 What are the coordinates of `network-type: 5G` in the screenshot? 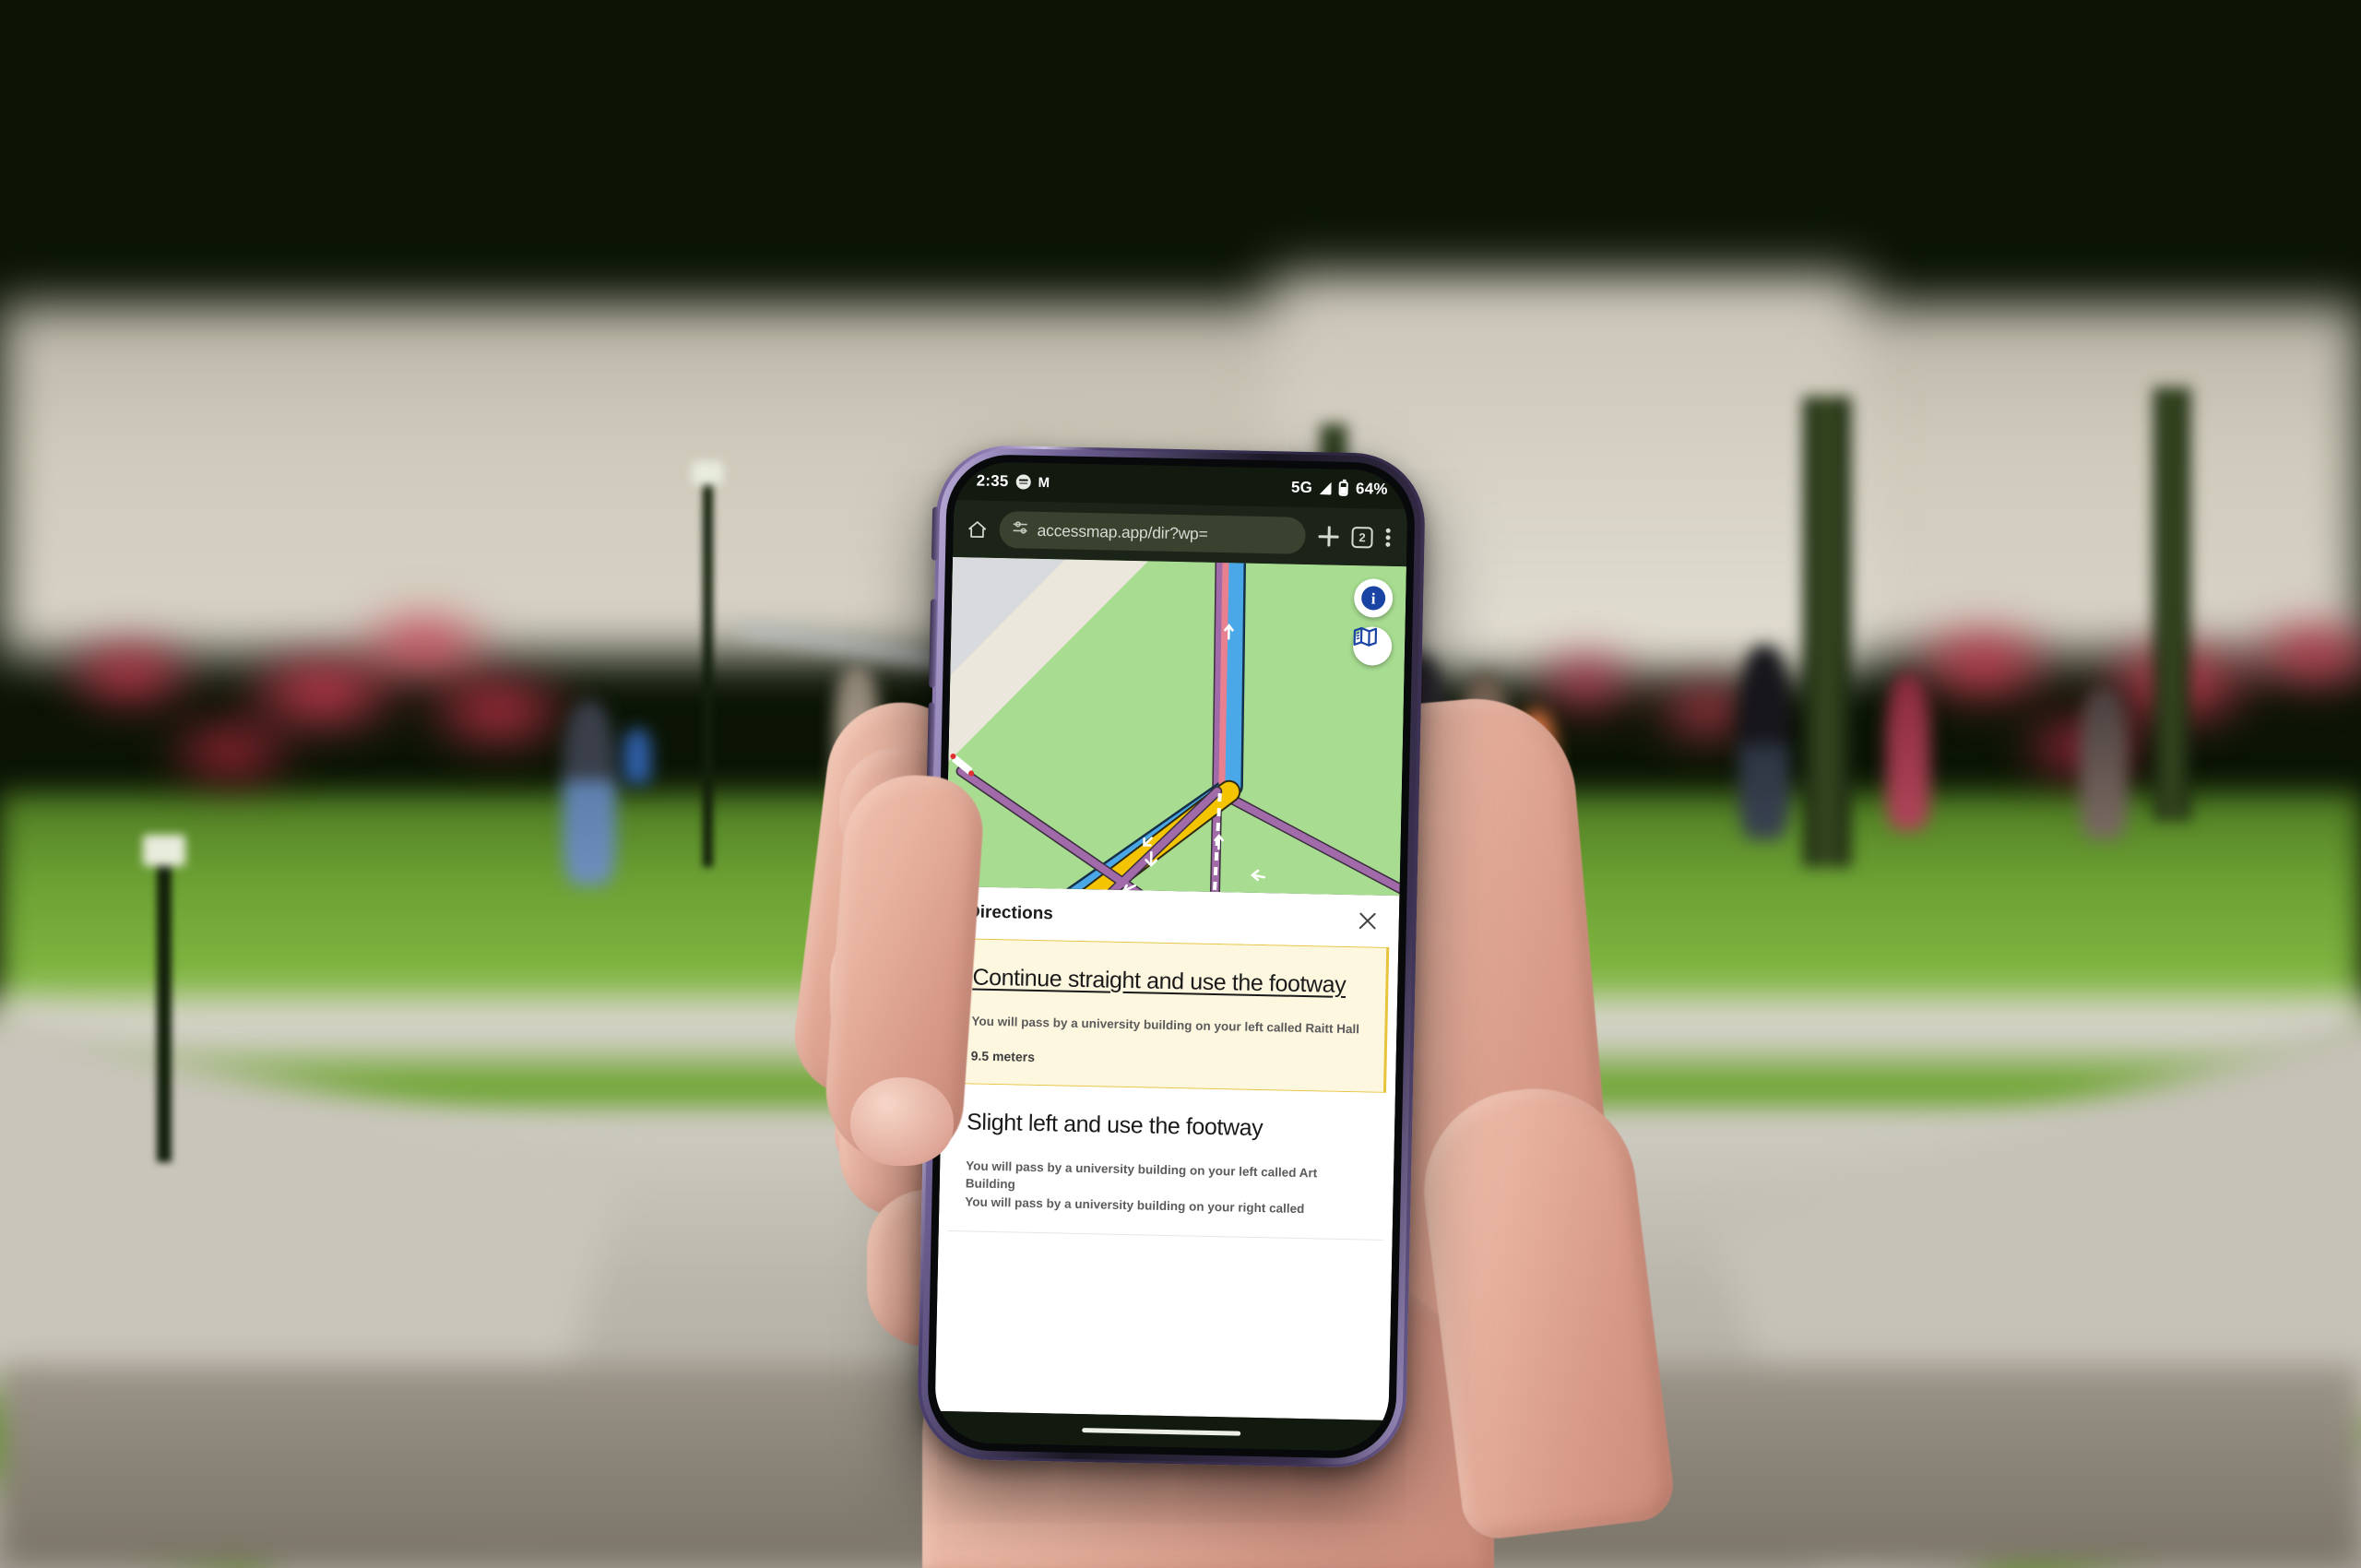 It's located at (1301, 487).